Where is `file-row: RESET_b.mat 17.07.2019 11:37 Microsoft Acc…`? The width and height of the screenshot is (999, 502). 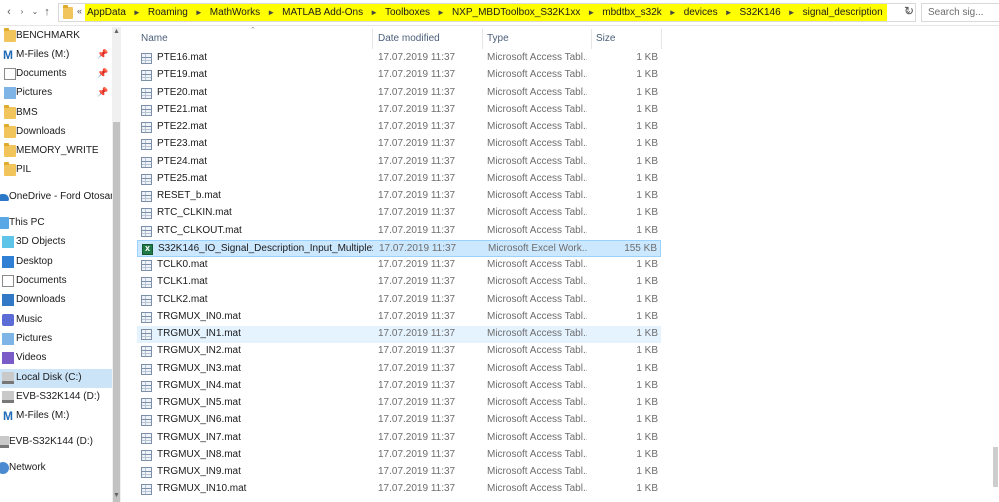 file-row: RESET_b.mat 17.07.2019 11:37 Microsoft Acc… is located at coordinates (399, 196).